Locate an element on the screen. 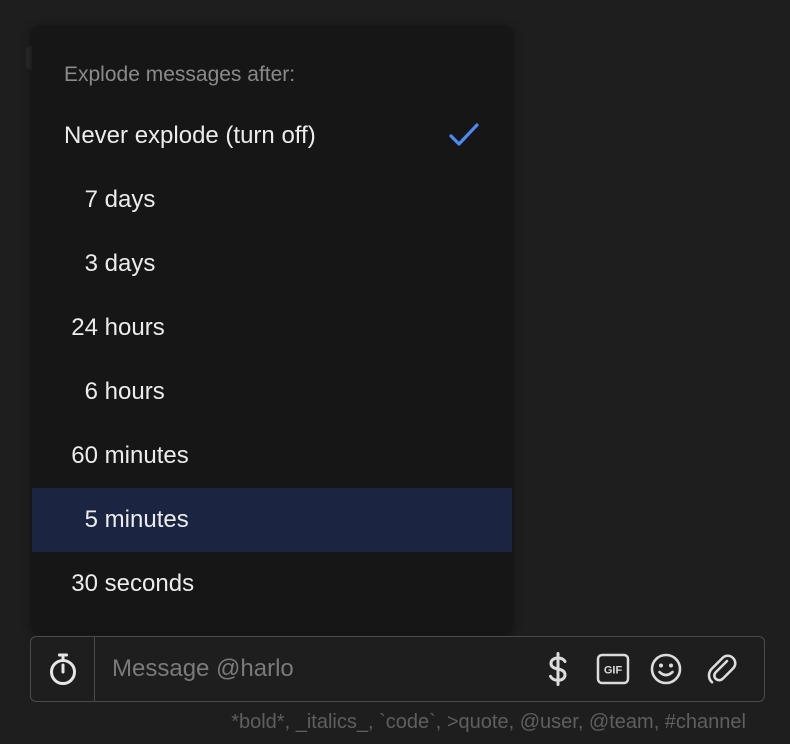  menu-item-6-hours: 6 hours is located at coordinates (272, 392).